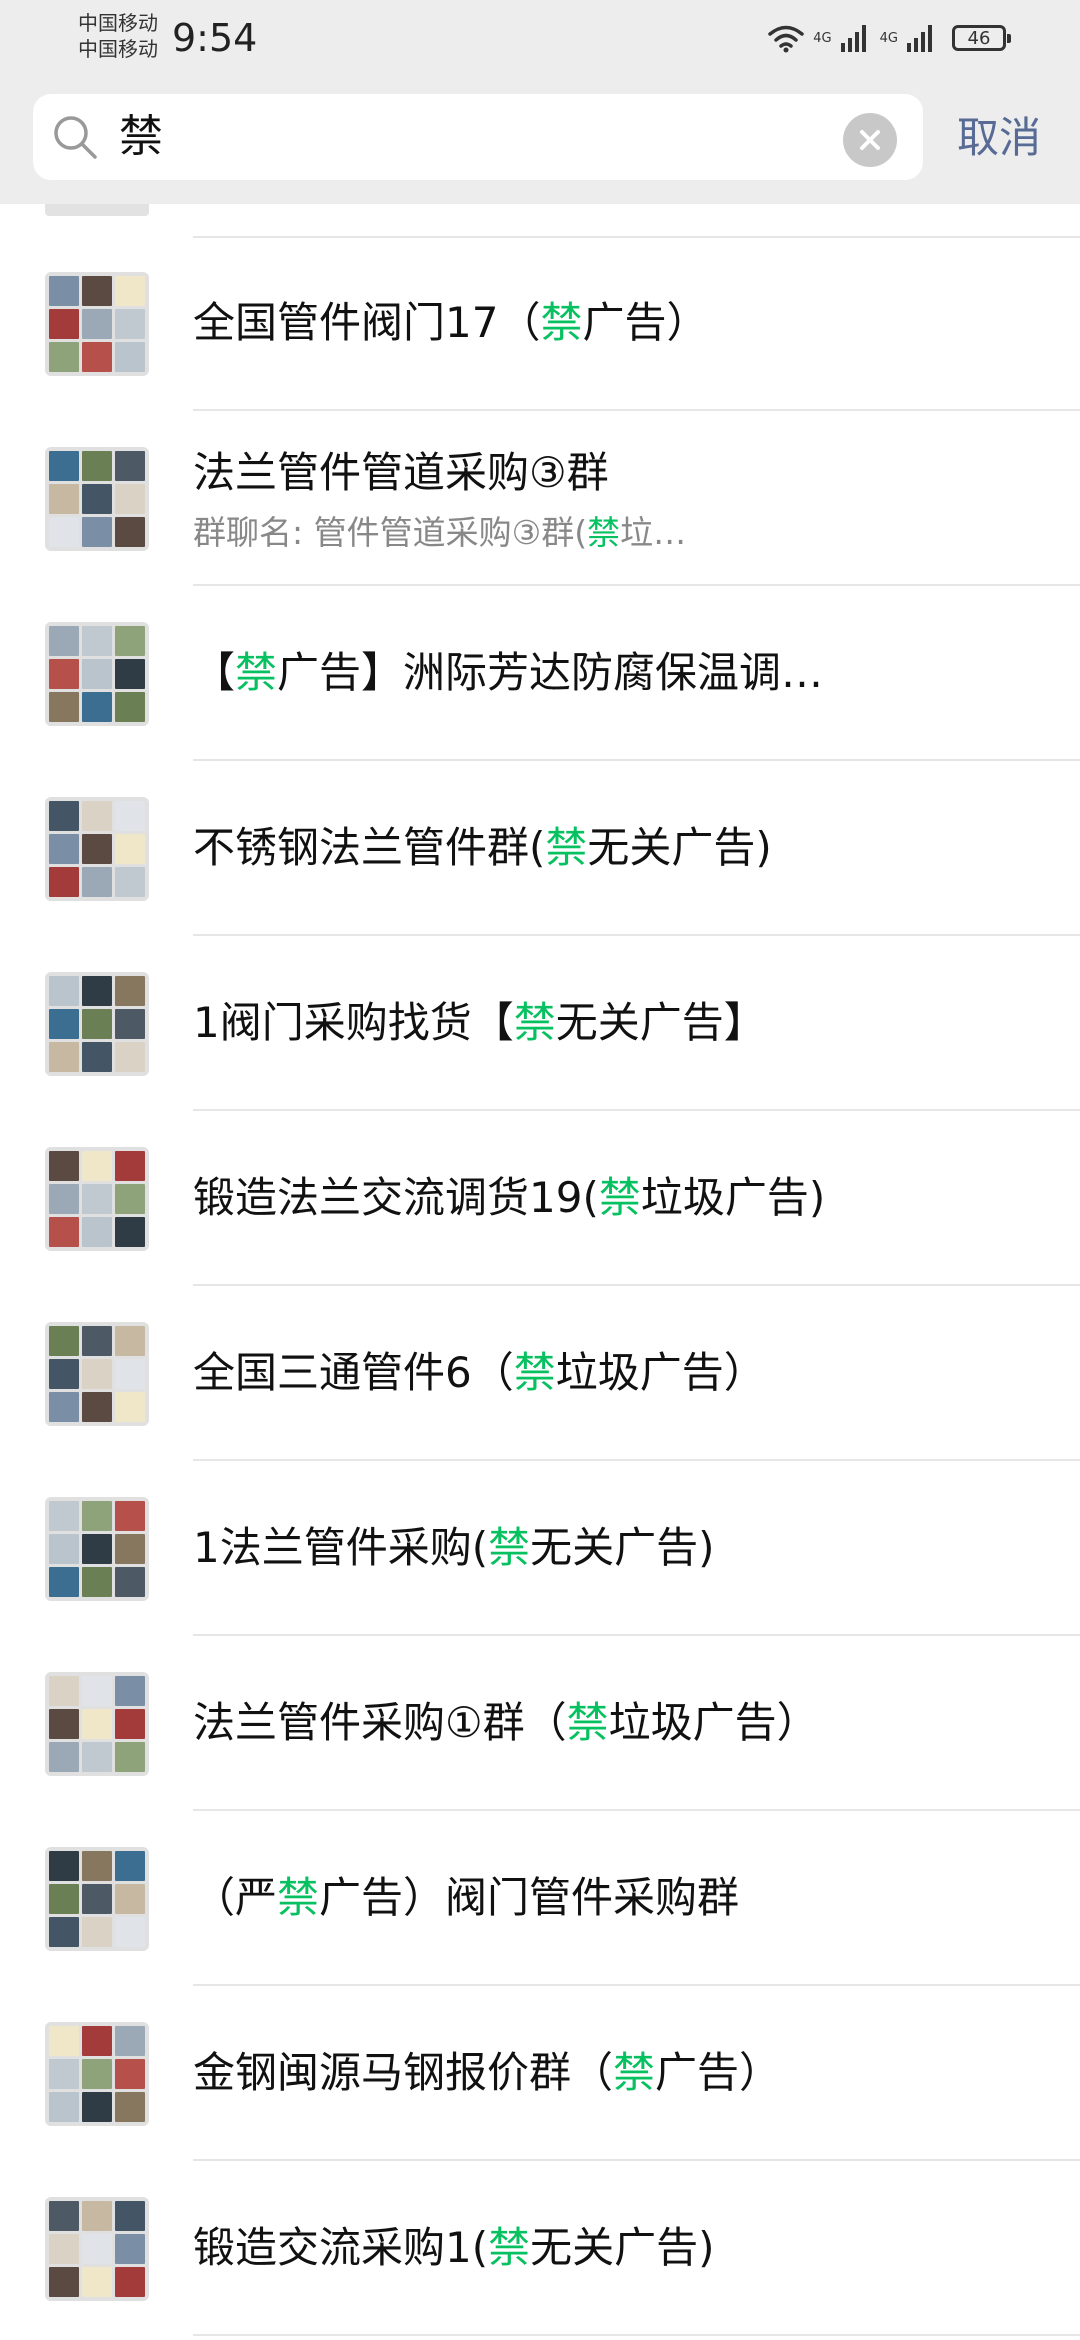 The width and height of the screenshot is (1080, 2340). I want to click on search-result-row: 全国管件阀门17（禁广告）, so click(540, 324).